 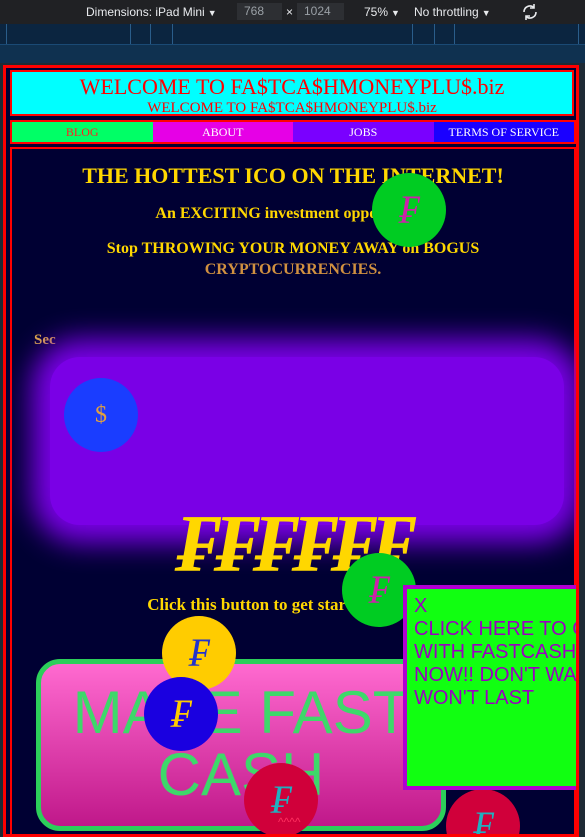 I want to click on throttling-label: No throttling, so click(x=446, y=12).